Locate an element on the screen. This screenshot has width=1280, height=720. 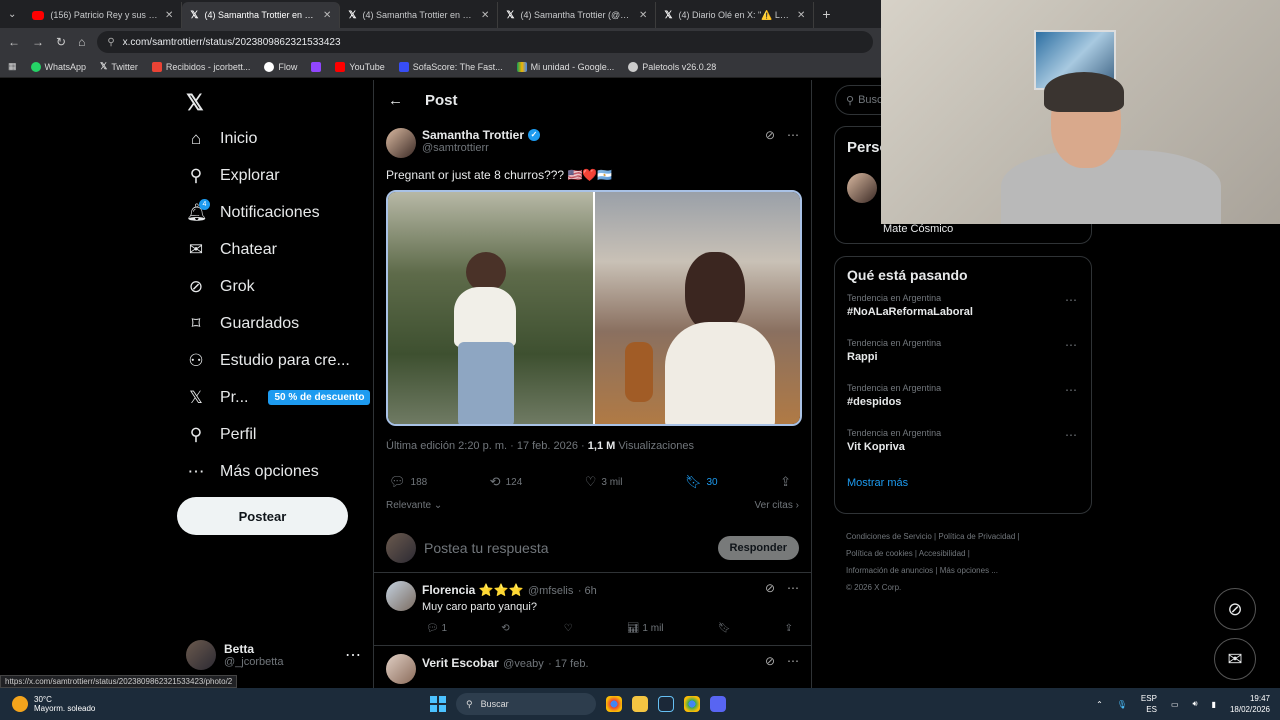
browser-tab-youtube: (156) Patricio Rey y sus Redondi✕ is located at coordinates (103, 15).